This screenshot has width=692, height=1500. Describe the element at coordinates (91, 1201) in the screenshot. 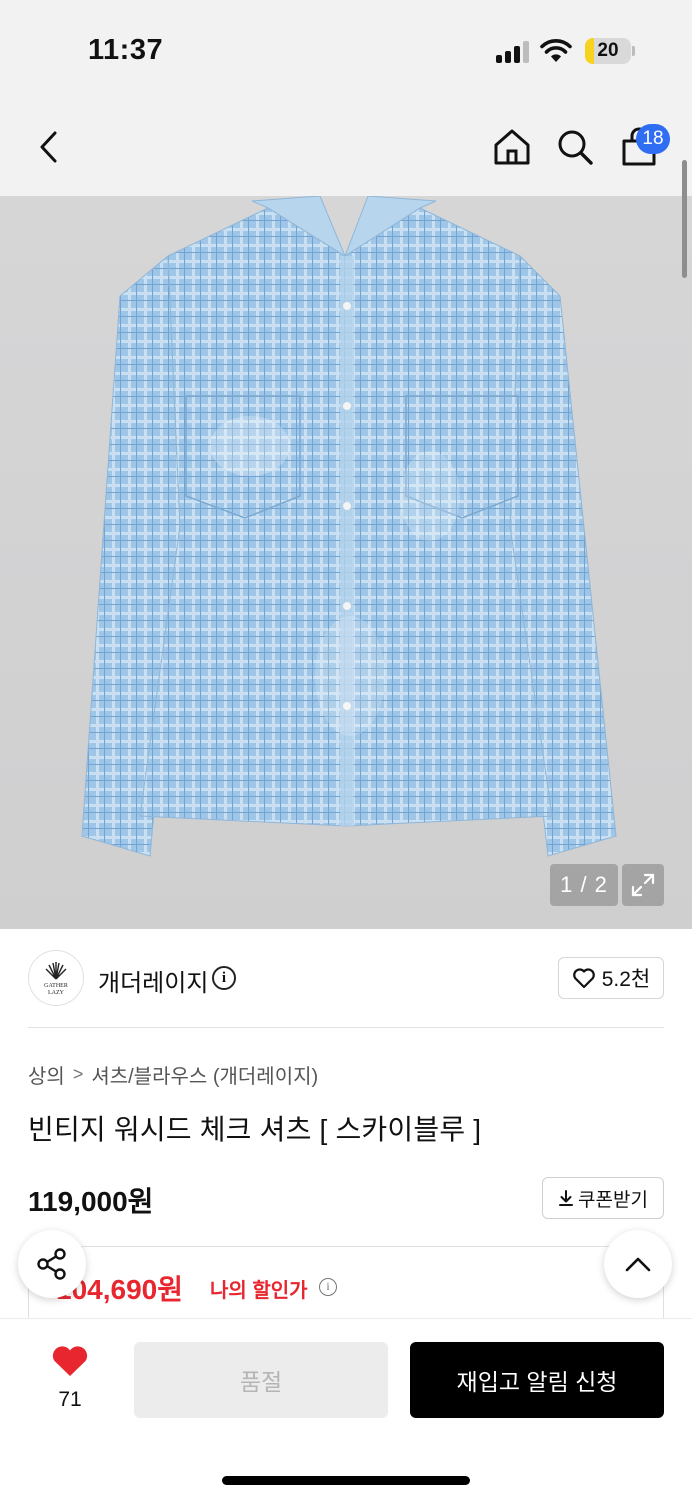

I see `product-price: 119,000원` at that location.